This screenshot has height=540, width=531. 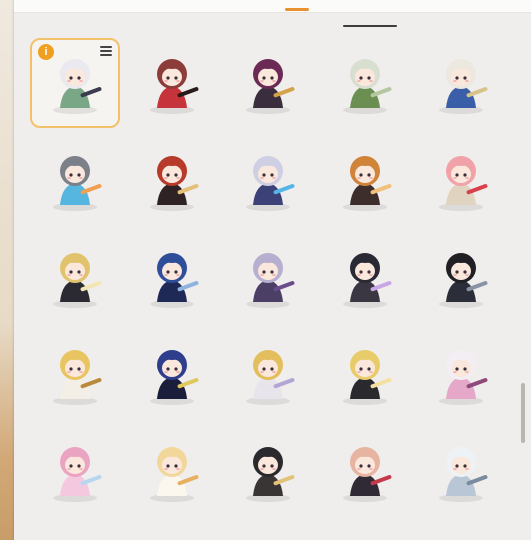 I want to click on scrollbar, so click(x=525, y=270).